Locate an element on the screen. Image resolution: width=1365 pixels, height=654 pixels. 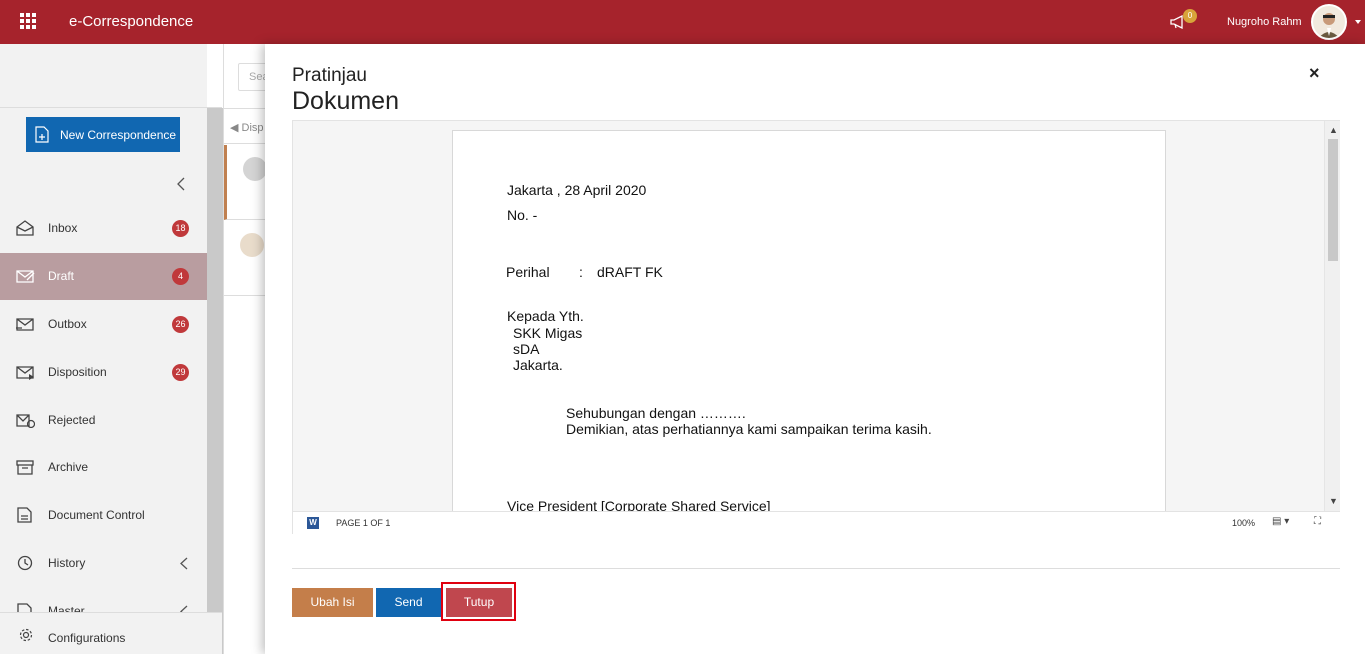
archive-icon is located at coordinates (25, 467).